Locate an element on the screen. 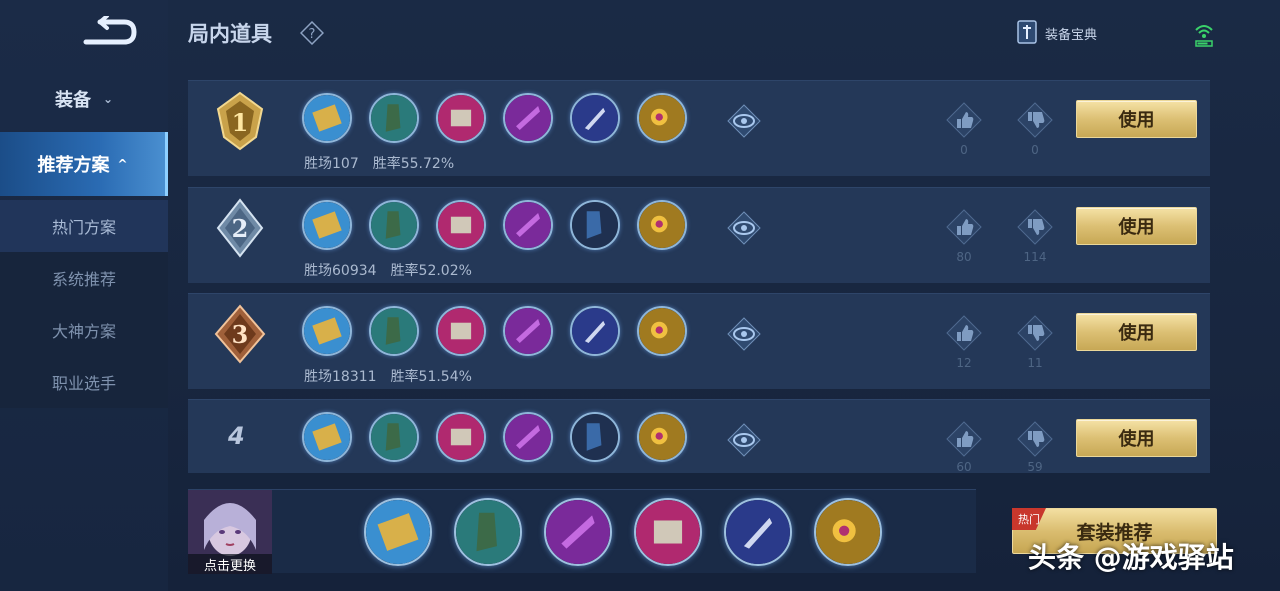 The image size is (1280, 591). recommend-label: 推荐方案 is located at coordinates (73, 165).